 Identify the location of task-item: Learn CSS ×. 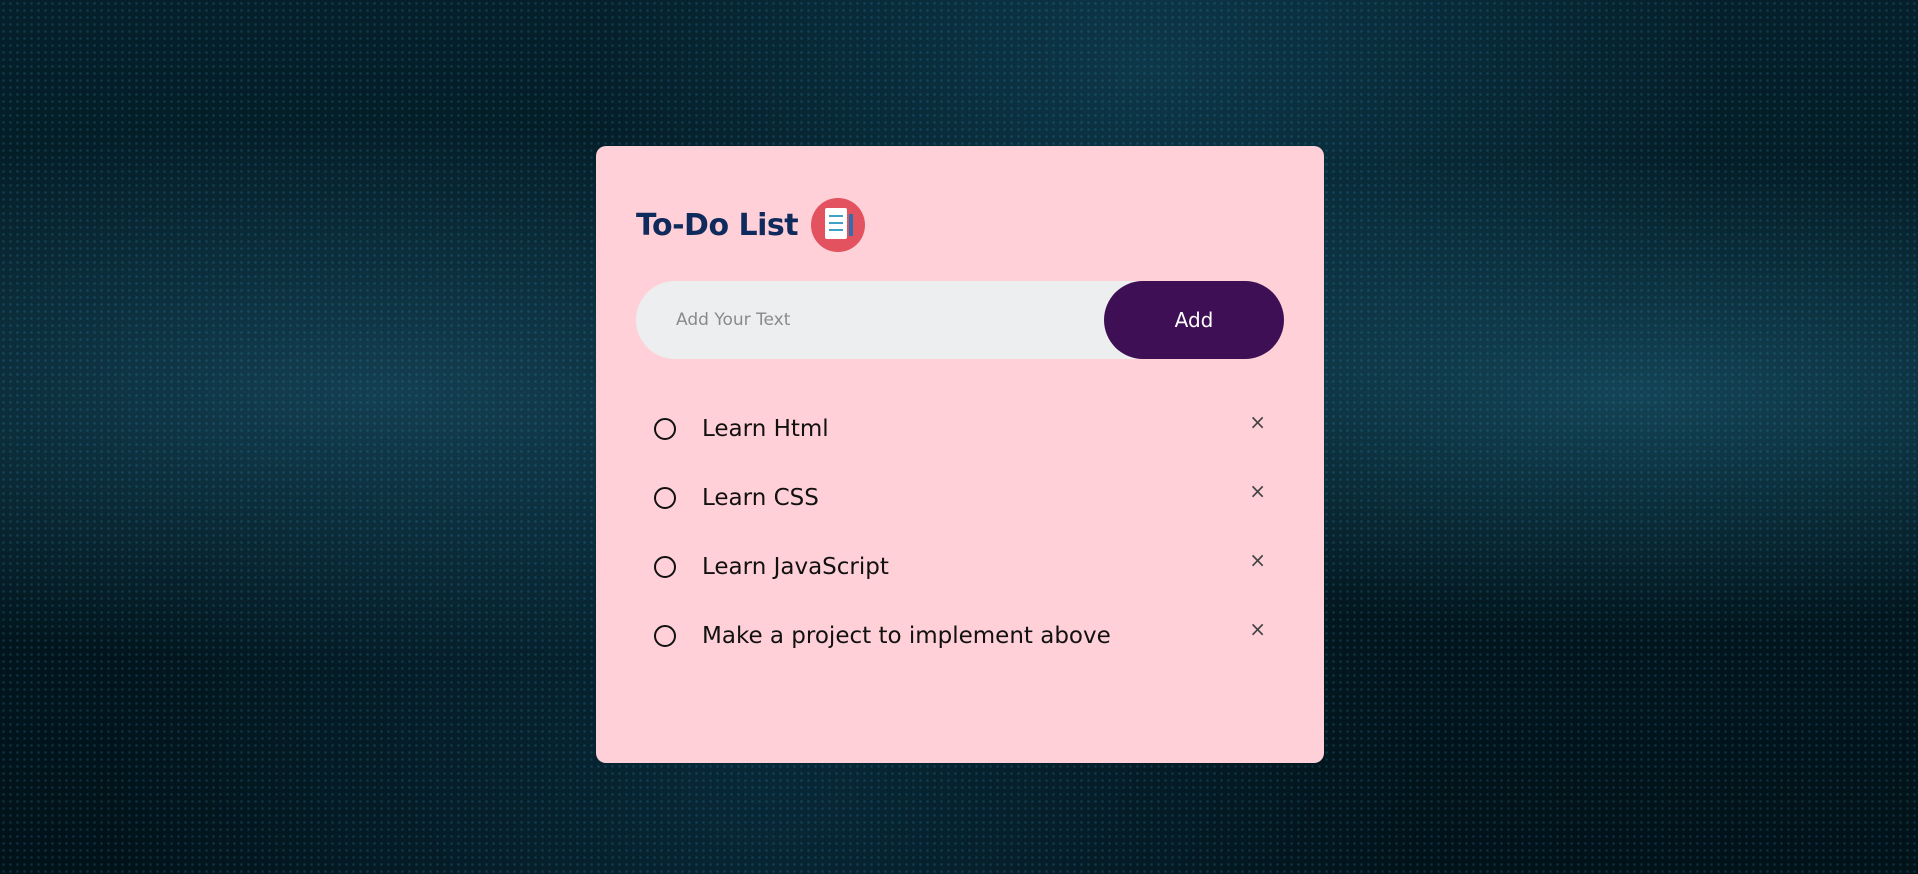
(960, 497).